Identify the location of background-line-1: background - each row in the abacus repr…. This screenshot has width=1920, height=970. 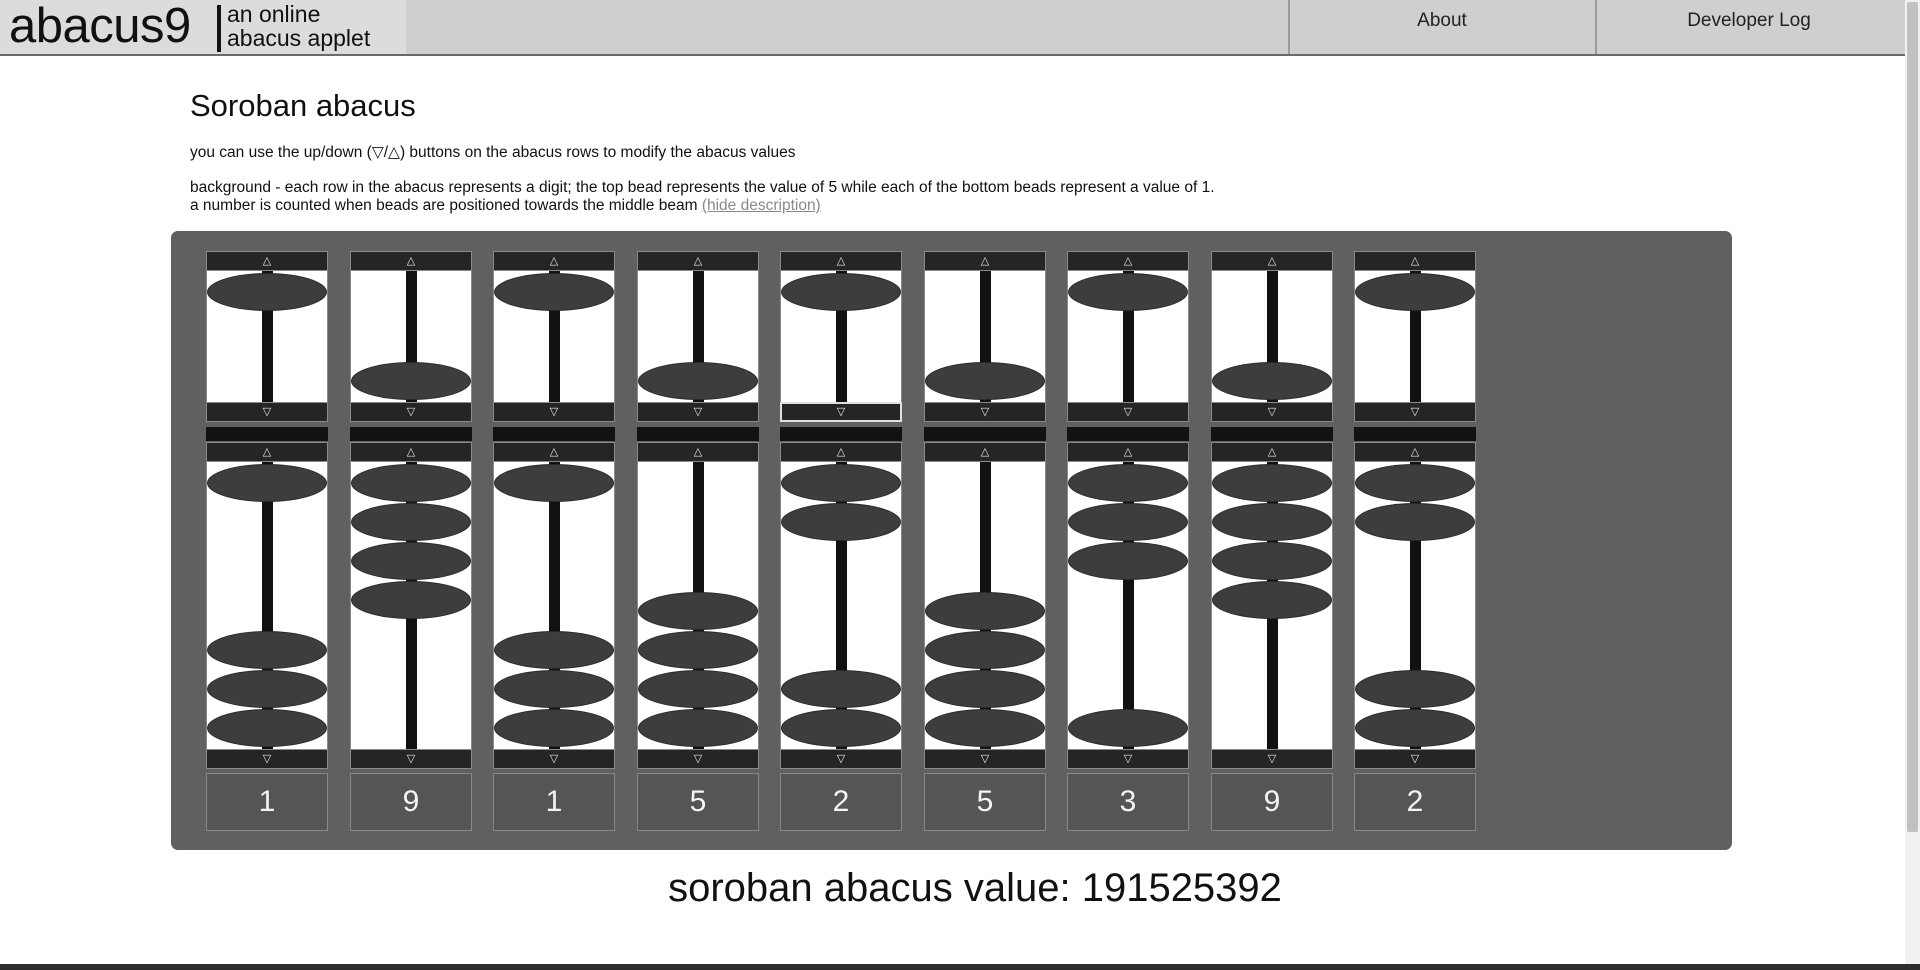
(702, 187).